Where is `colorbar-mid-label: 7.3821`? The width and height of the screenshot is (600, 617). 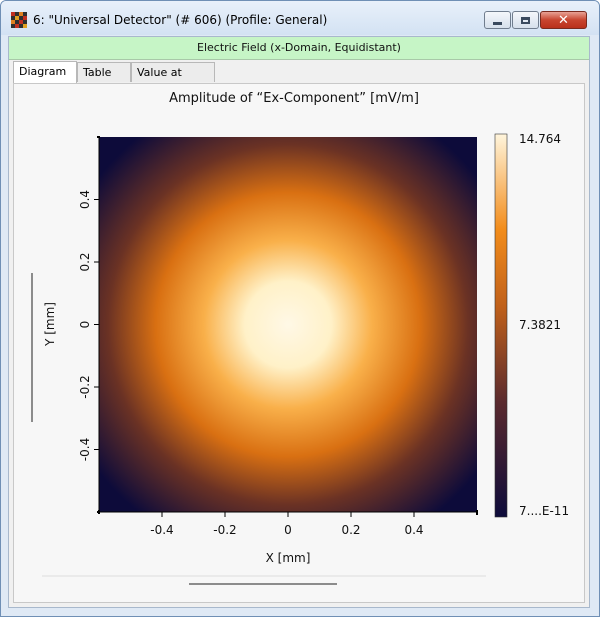
colorbar-mid-label: 7.3821 is located at coordinates (540, 325).